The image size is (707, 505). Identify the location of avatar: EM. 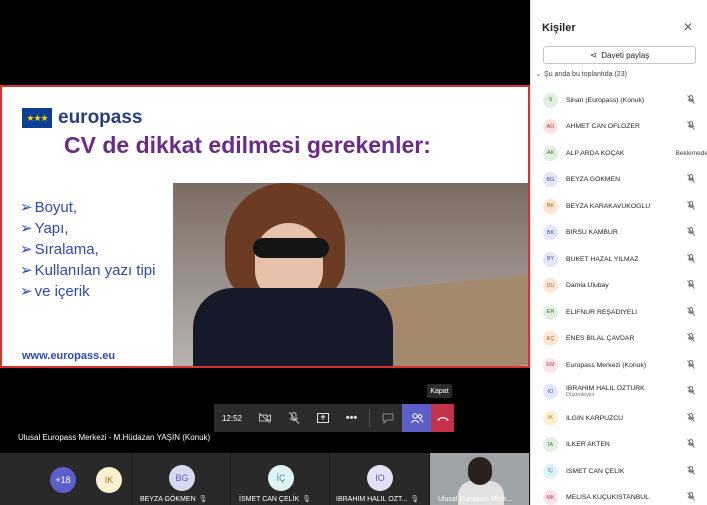
(550, 365).